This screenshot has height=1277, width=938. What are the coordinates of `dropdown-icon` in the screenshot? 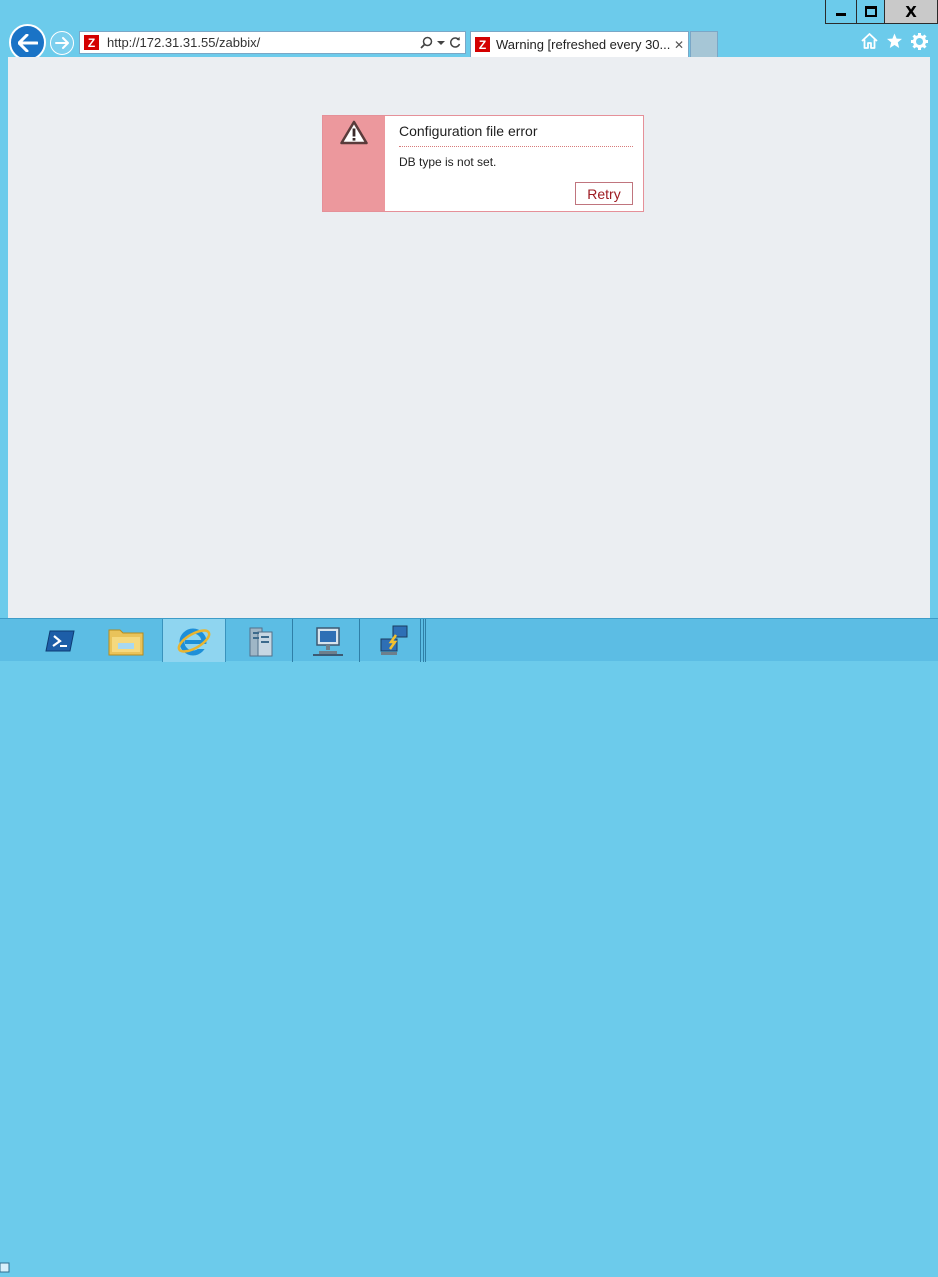 It's located at (441, 43).